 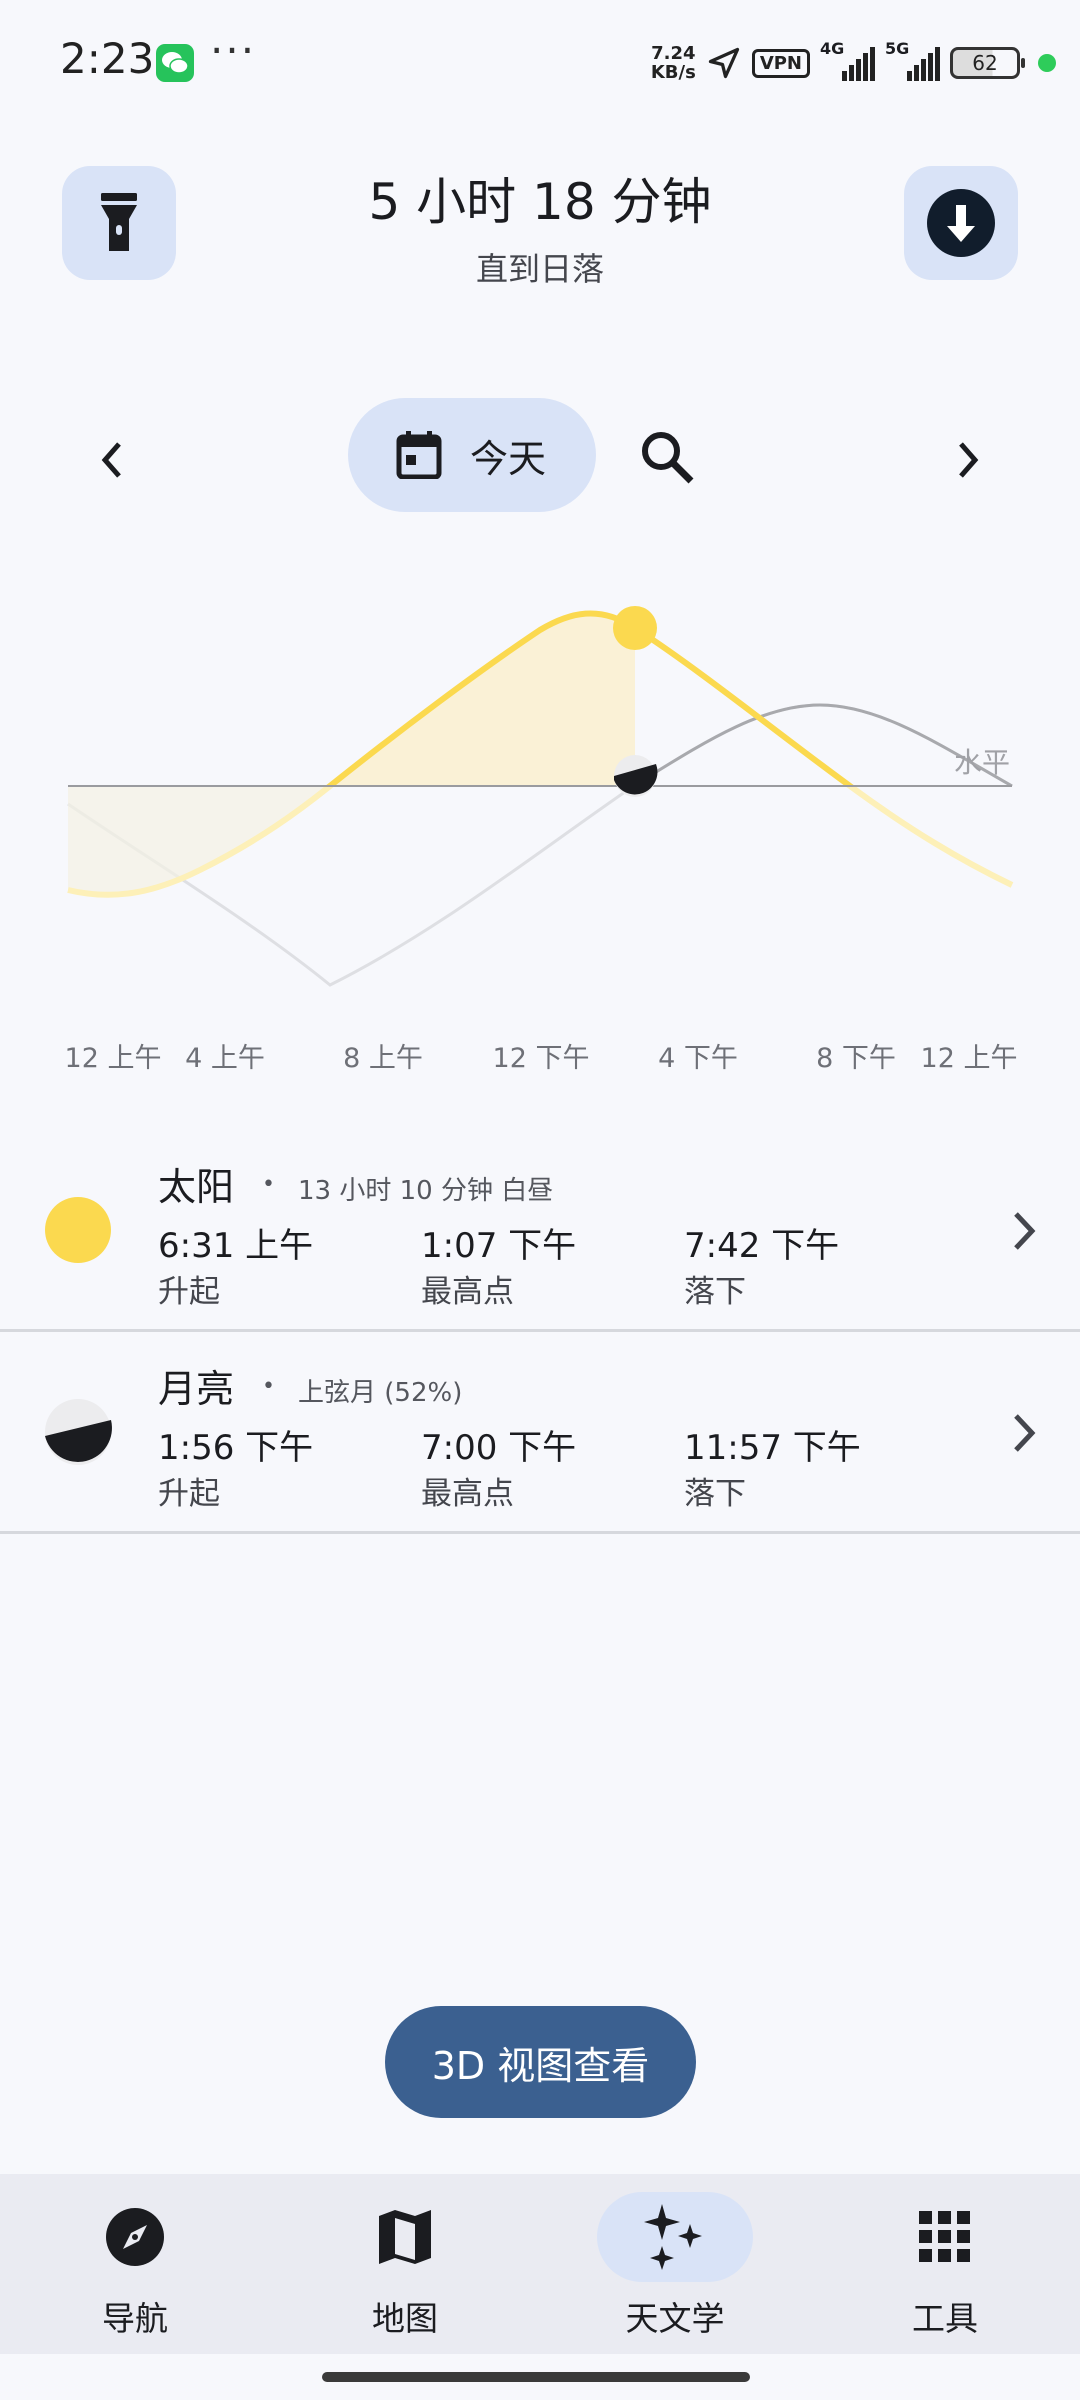 What do you see at coordinates (78, 1230) in the screenshot?
I see `sun-icon` at bounding box center [78, 1230].